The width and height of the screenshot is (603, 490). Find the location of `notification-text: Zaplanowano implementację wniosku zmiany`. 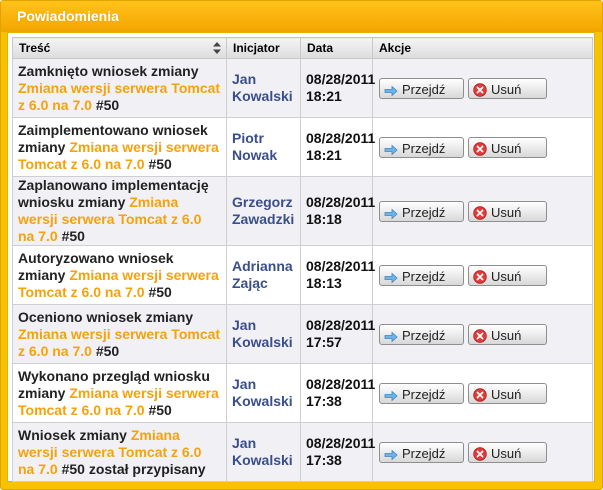

notification-text: Zaplanowano implementację wniosku zmiany is located at coordinates (113, 193).